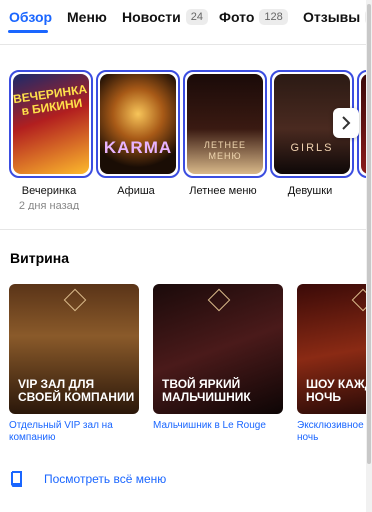  I want to click on tab-photos: Фото 128, so click(253, 17).